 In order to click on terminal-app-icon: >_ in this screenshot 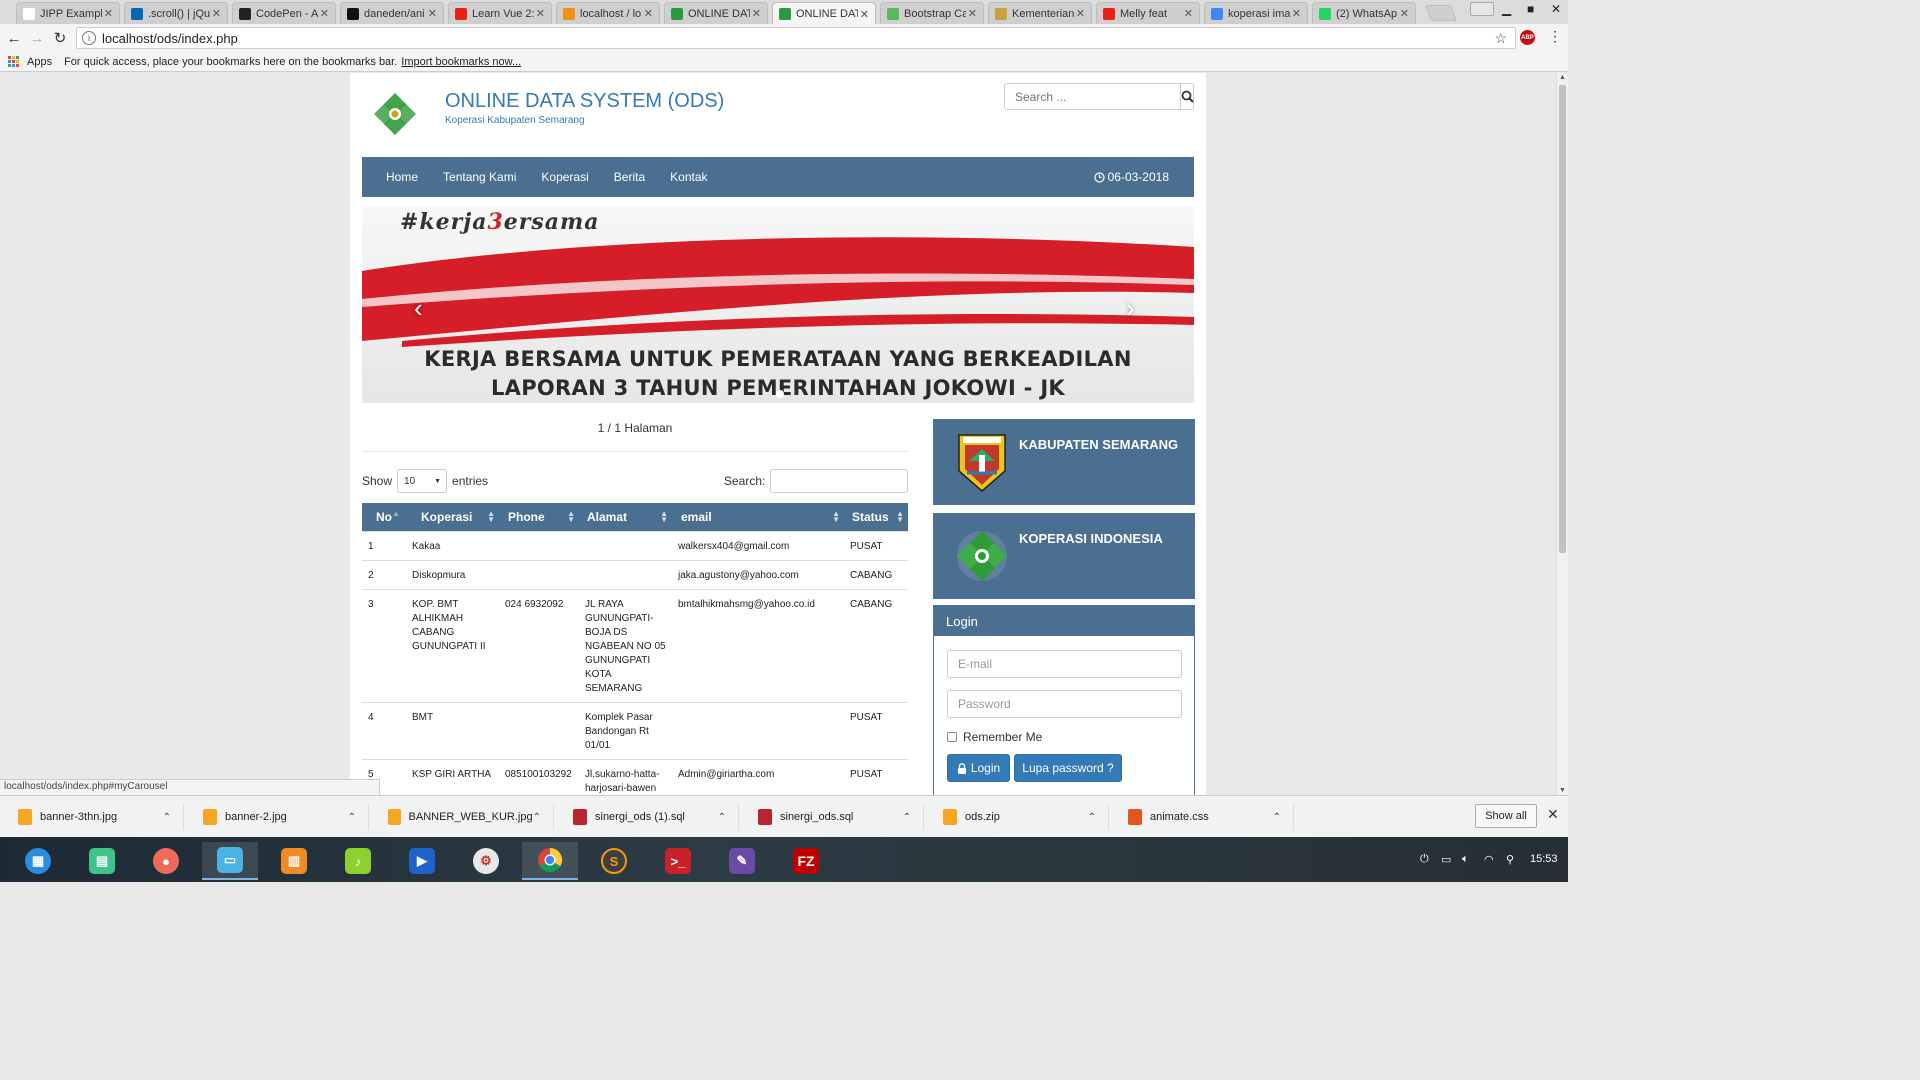, I will do `click(678, 861)`.